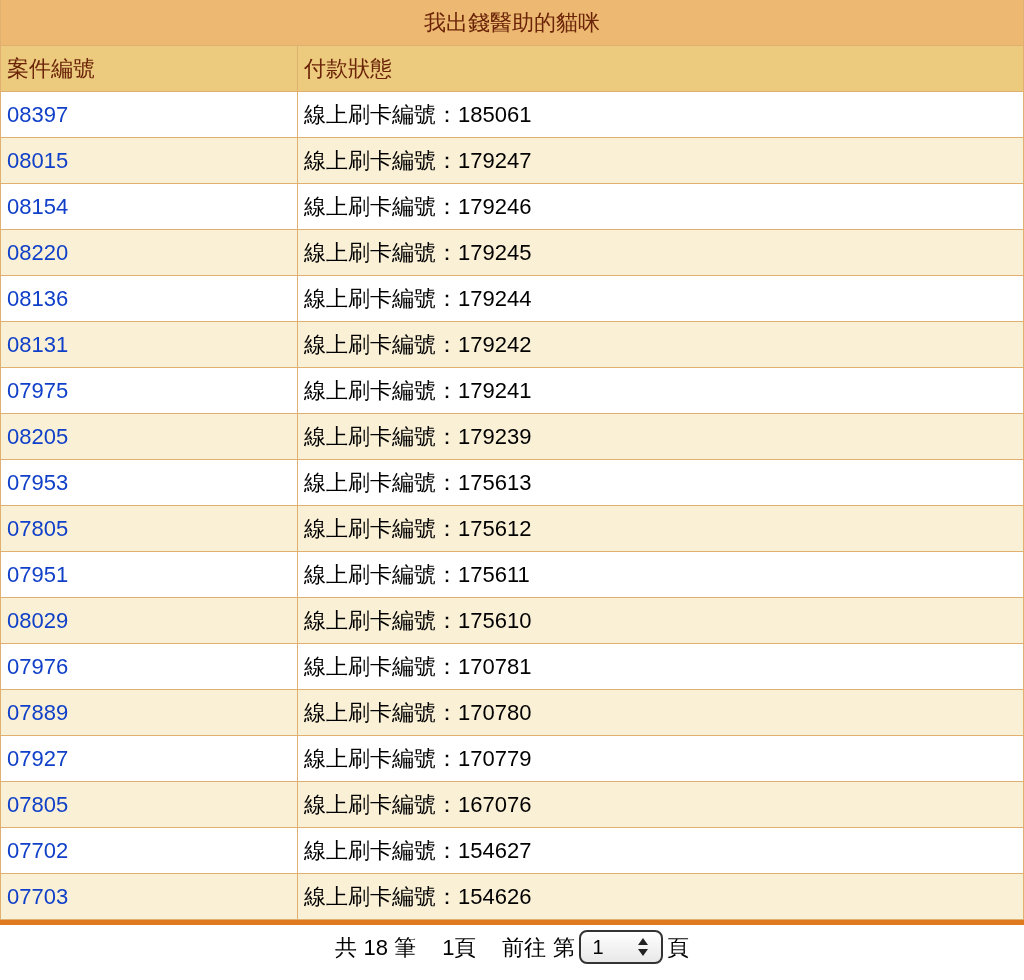  Describe the element at coordinates (418, 115) in the screenshot. I see `payment-status-cell-text: 線上刷卡編號：185061` at that location.